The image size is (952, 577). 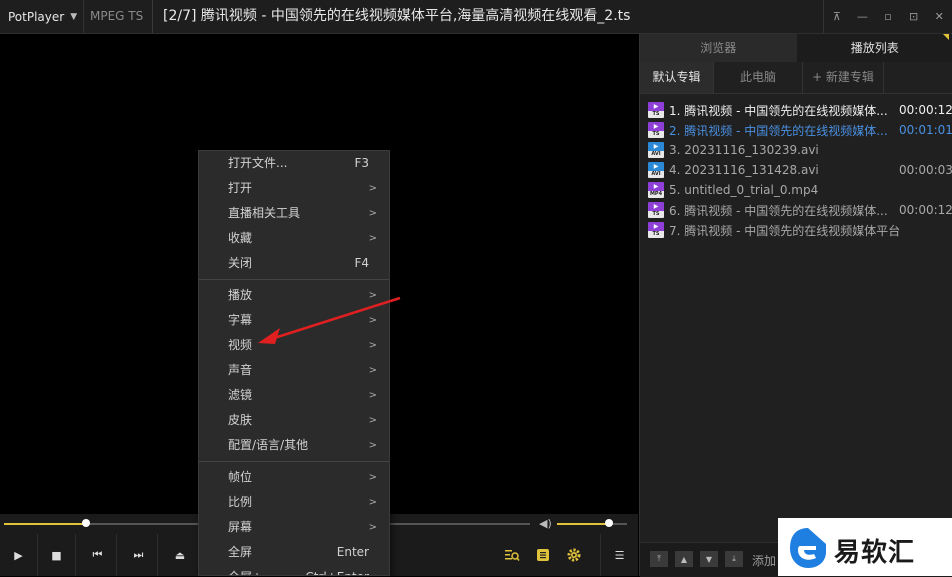 I want to click on menu-item: 视频>, so click(x=294, y=345).